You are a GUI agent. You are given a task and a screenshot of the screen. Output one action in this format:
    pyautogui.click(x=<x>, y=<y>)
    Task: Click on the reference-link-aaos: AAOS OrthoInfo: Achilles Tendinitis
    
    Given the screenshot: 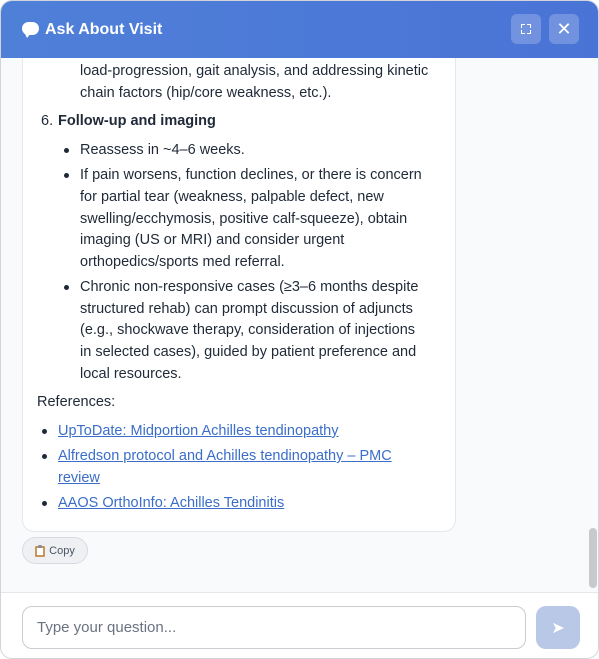 What is the action you would take?
    pyautogui.click(x=171, y=503)
    